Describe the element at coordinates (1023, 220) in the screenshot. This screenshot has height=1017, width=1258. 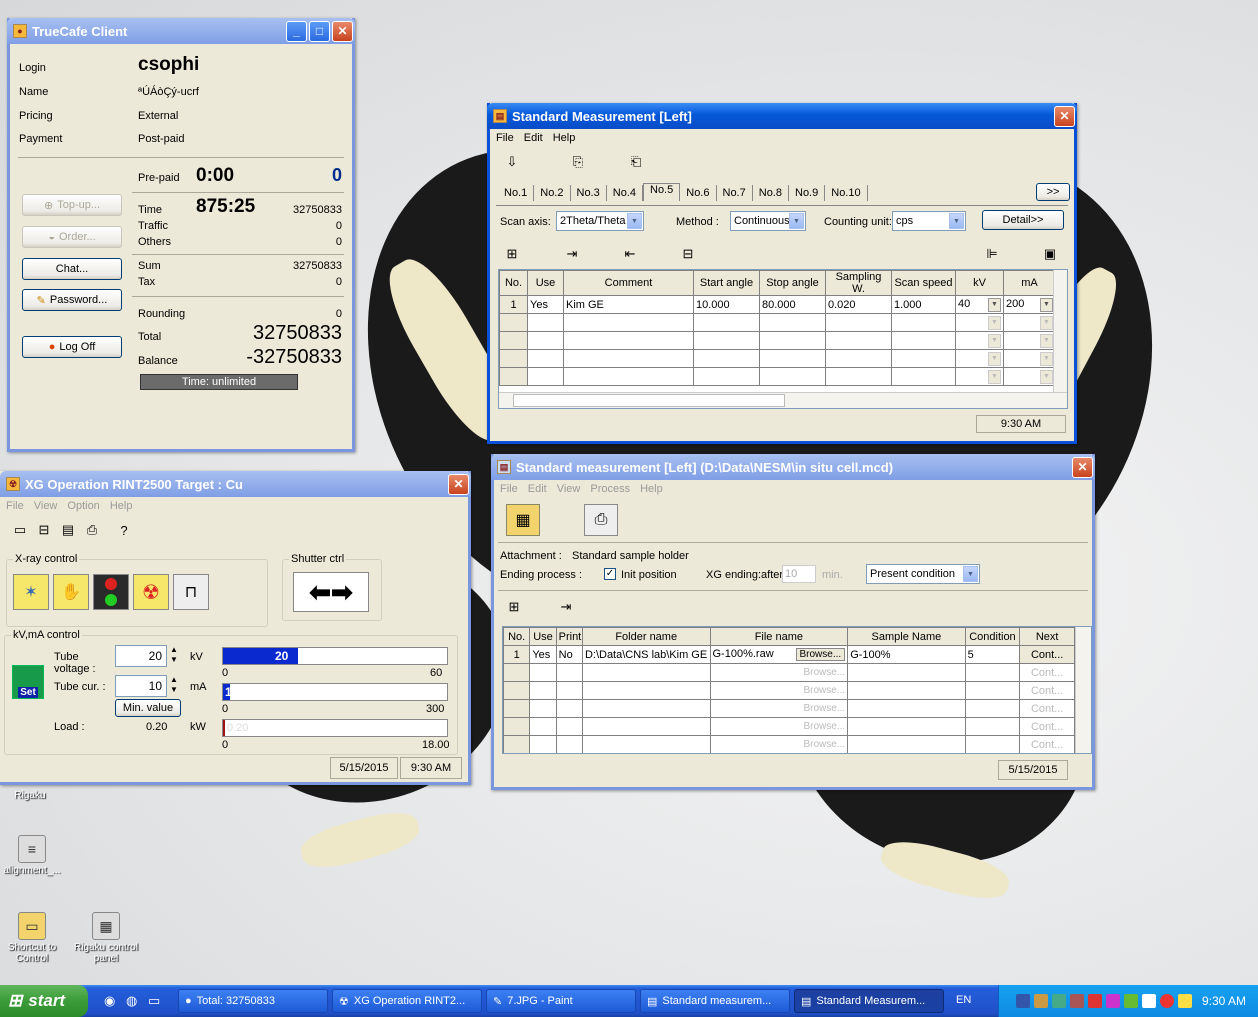
I see `detail-button: Detail>>` at that location.